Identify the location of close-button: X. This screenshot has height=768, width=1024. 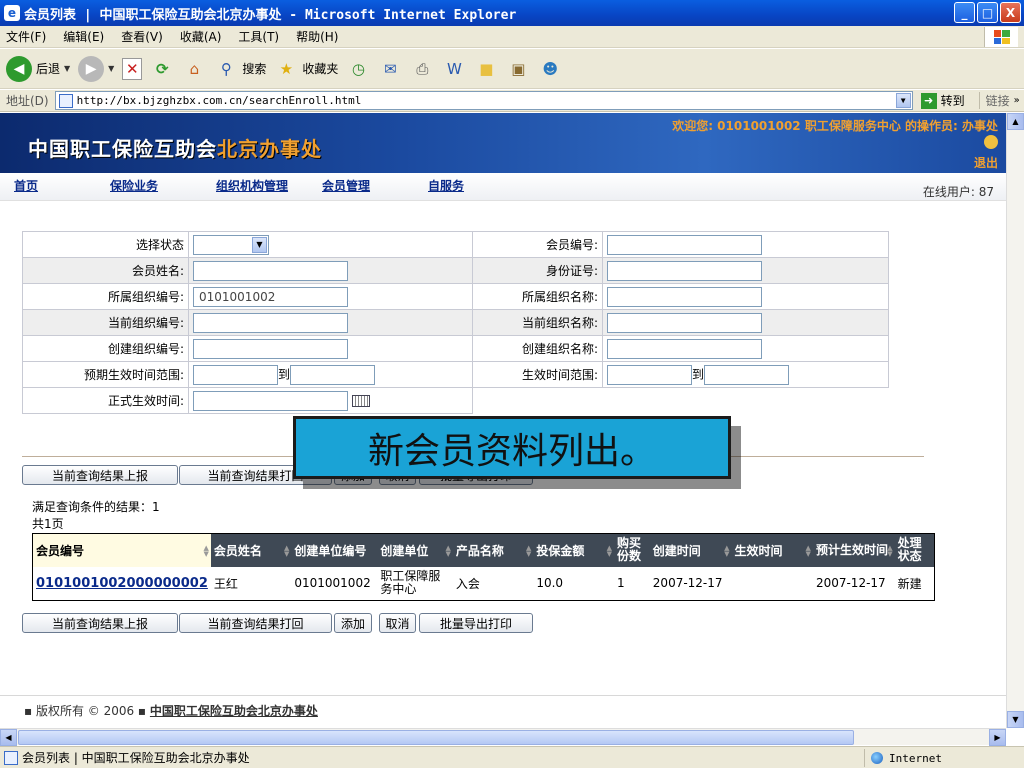
(1010, 12).